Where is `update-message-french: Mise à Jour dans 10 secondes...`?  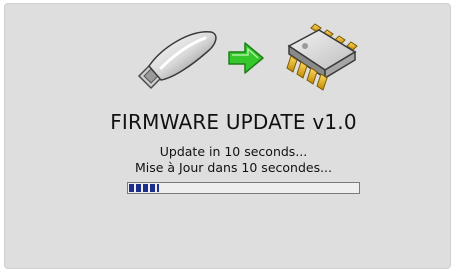 update-message-french: Mise à Jour dans 10 secondes... is located at coordinates (233, 167).